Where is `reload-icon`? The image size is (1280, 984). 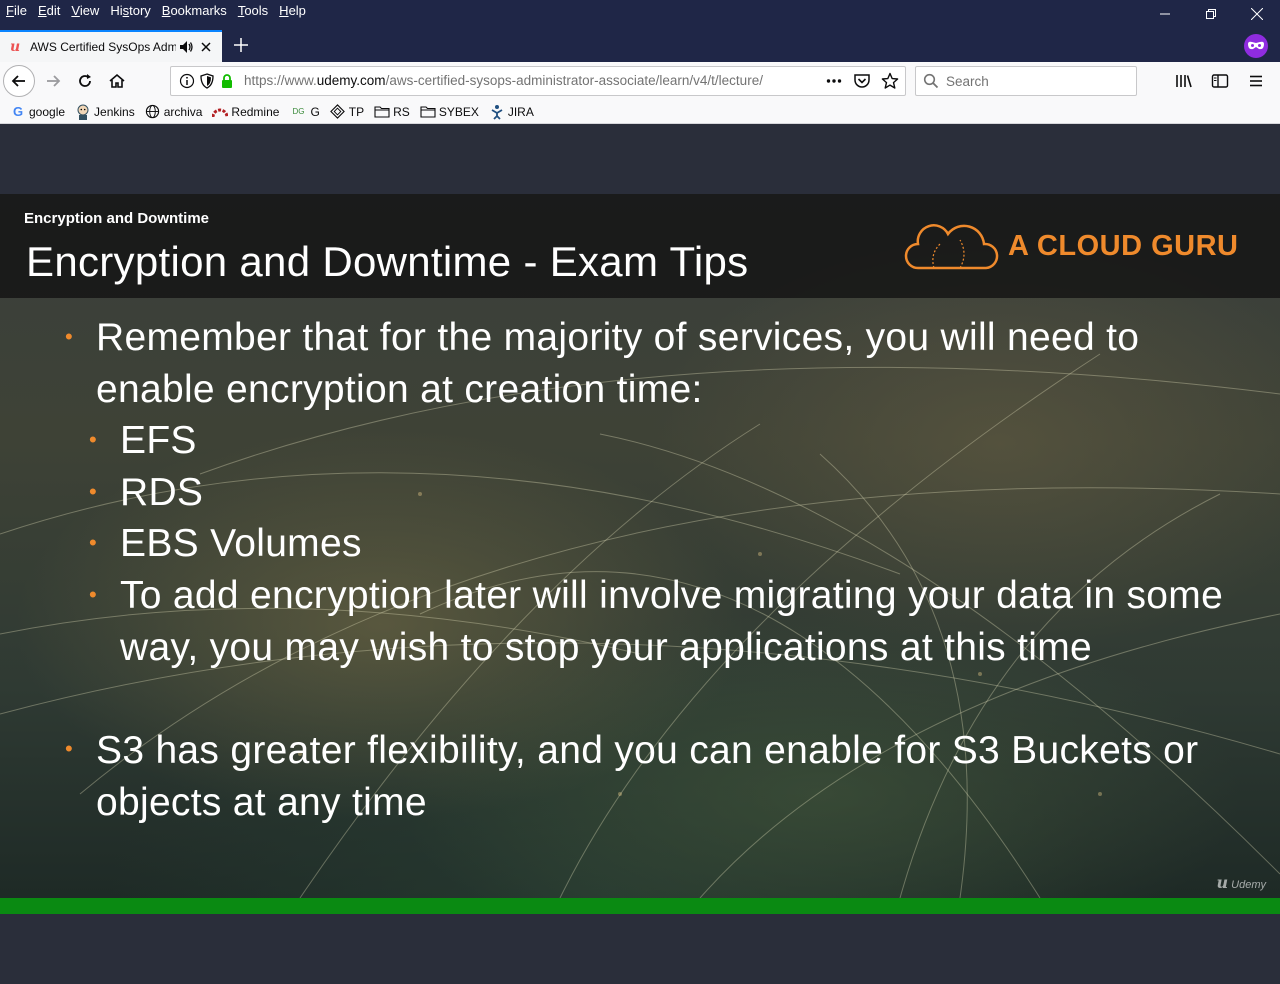
reload-icon is located at coordinates (85, 80).